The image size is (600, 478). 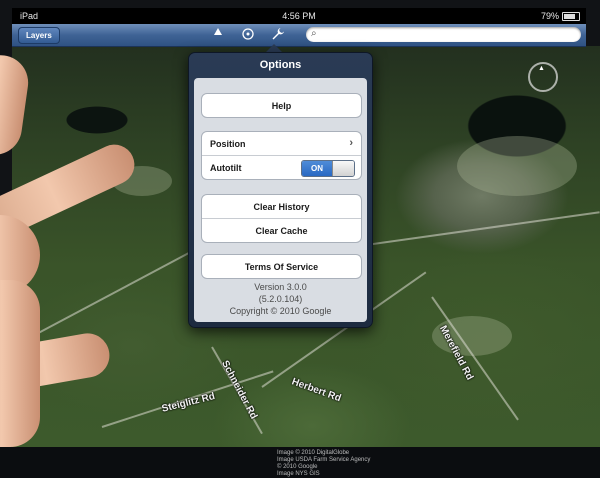 I want to click on compass-north-marker: ▲, so click(x=541, y=68).